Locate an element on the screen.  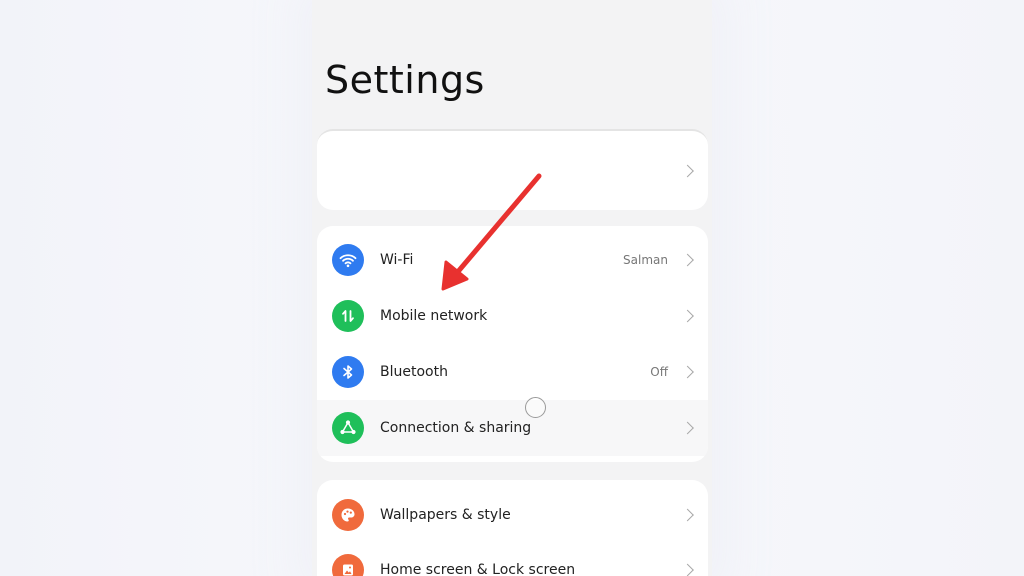
settings-item-wallpapers-style: Wallpapers & style is located at coordinates (512, 515).